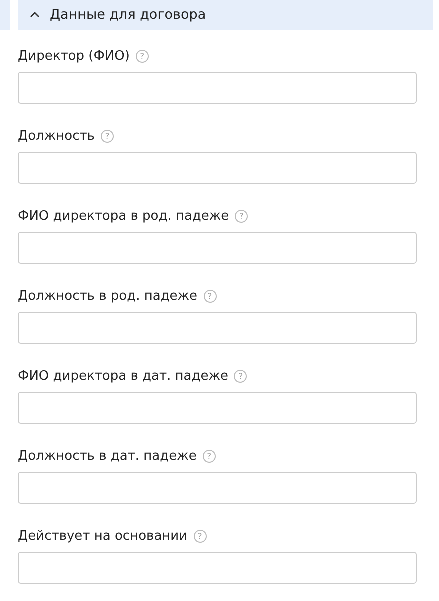 The image size is (439, 601). What do you see at coordinates (225, 15) in the screenshot?
I see `section-header: Данные для договора` at bounding box center [225, 15].